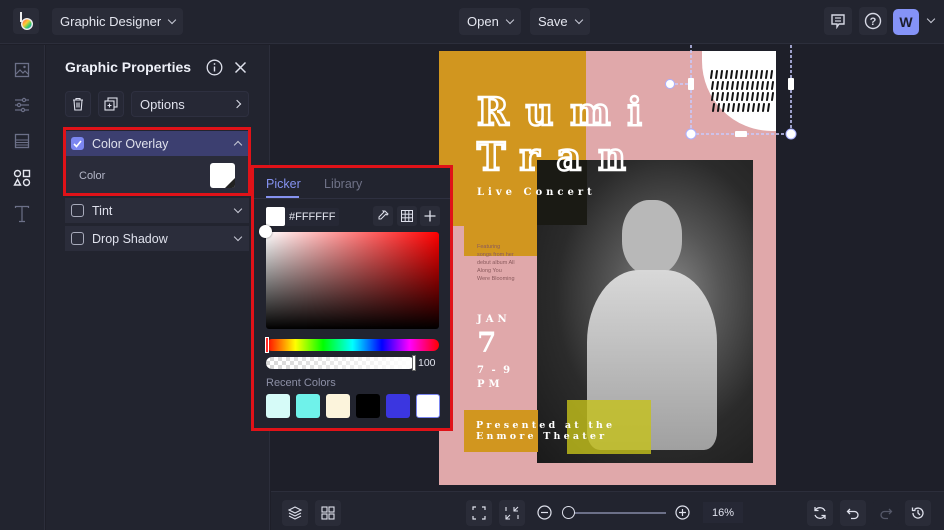 The height and width of the screenshot is (530, 944). What do you see at coordinates (546, 425) in the screenshot?
I see `poster-venue-line1: Presented at the` at bounding box center [546, 425].